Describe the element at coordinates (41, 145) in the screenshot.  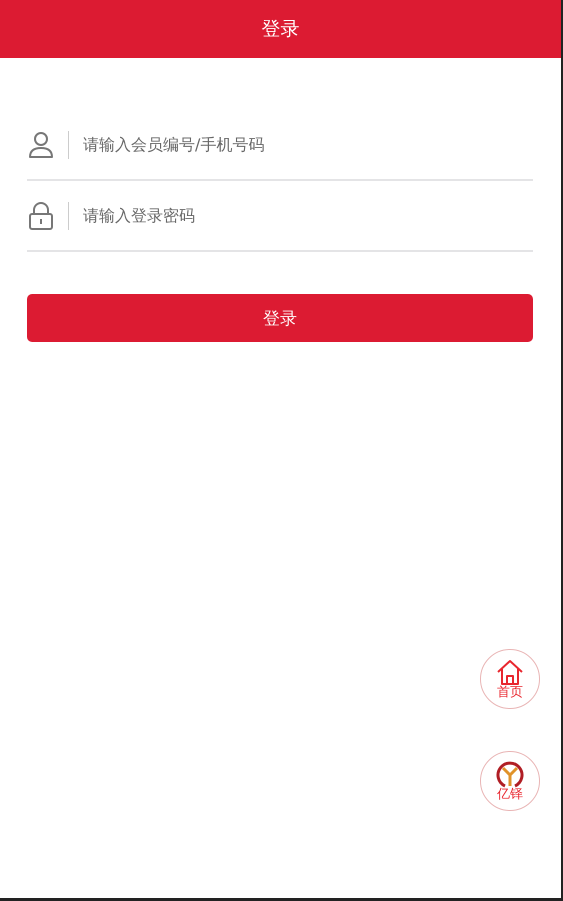
I see `user-icon` at that location.